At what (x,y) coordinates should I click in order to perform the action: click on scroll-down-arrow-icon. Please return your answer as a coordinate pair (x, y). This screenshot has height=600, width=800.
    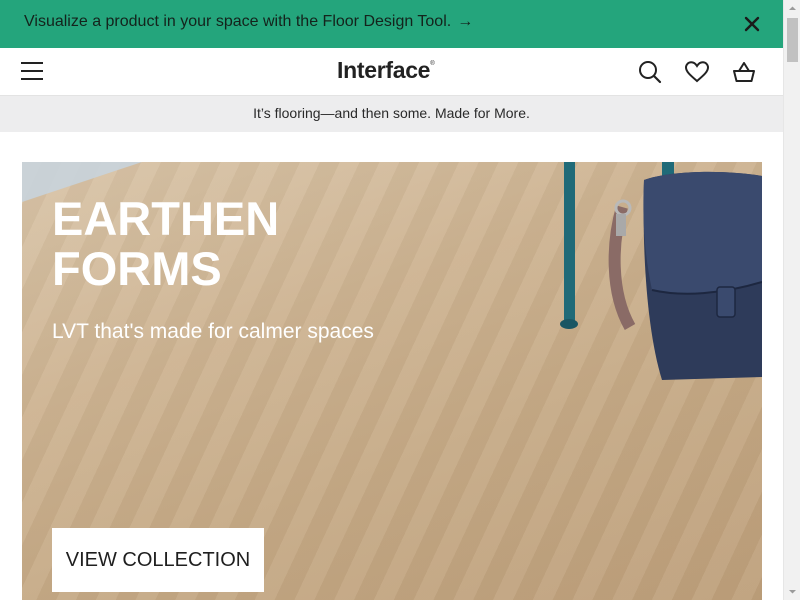
    Looking at the image, I should click on (792, 591).